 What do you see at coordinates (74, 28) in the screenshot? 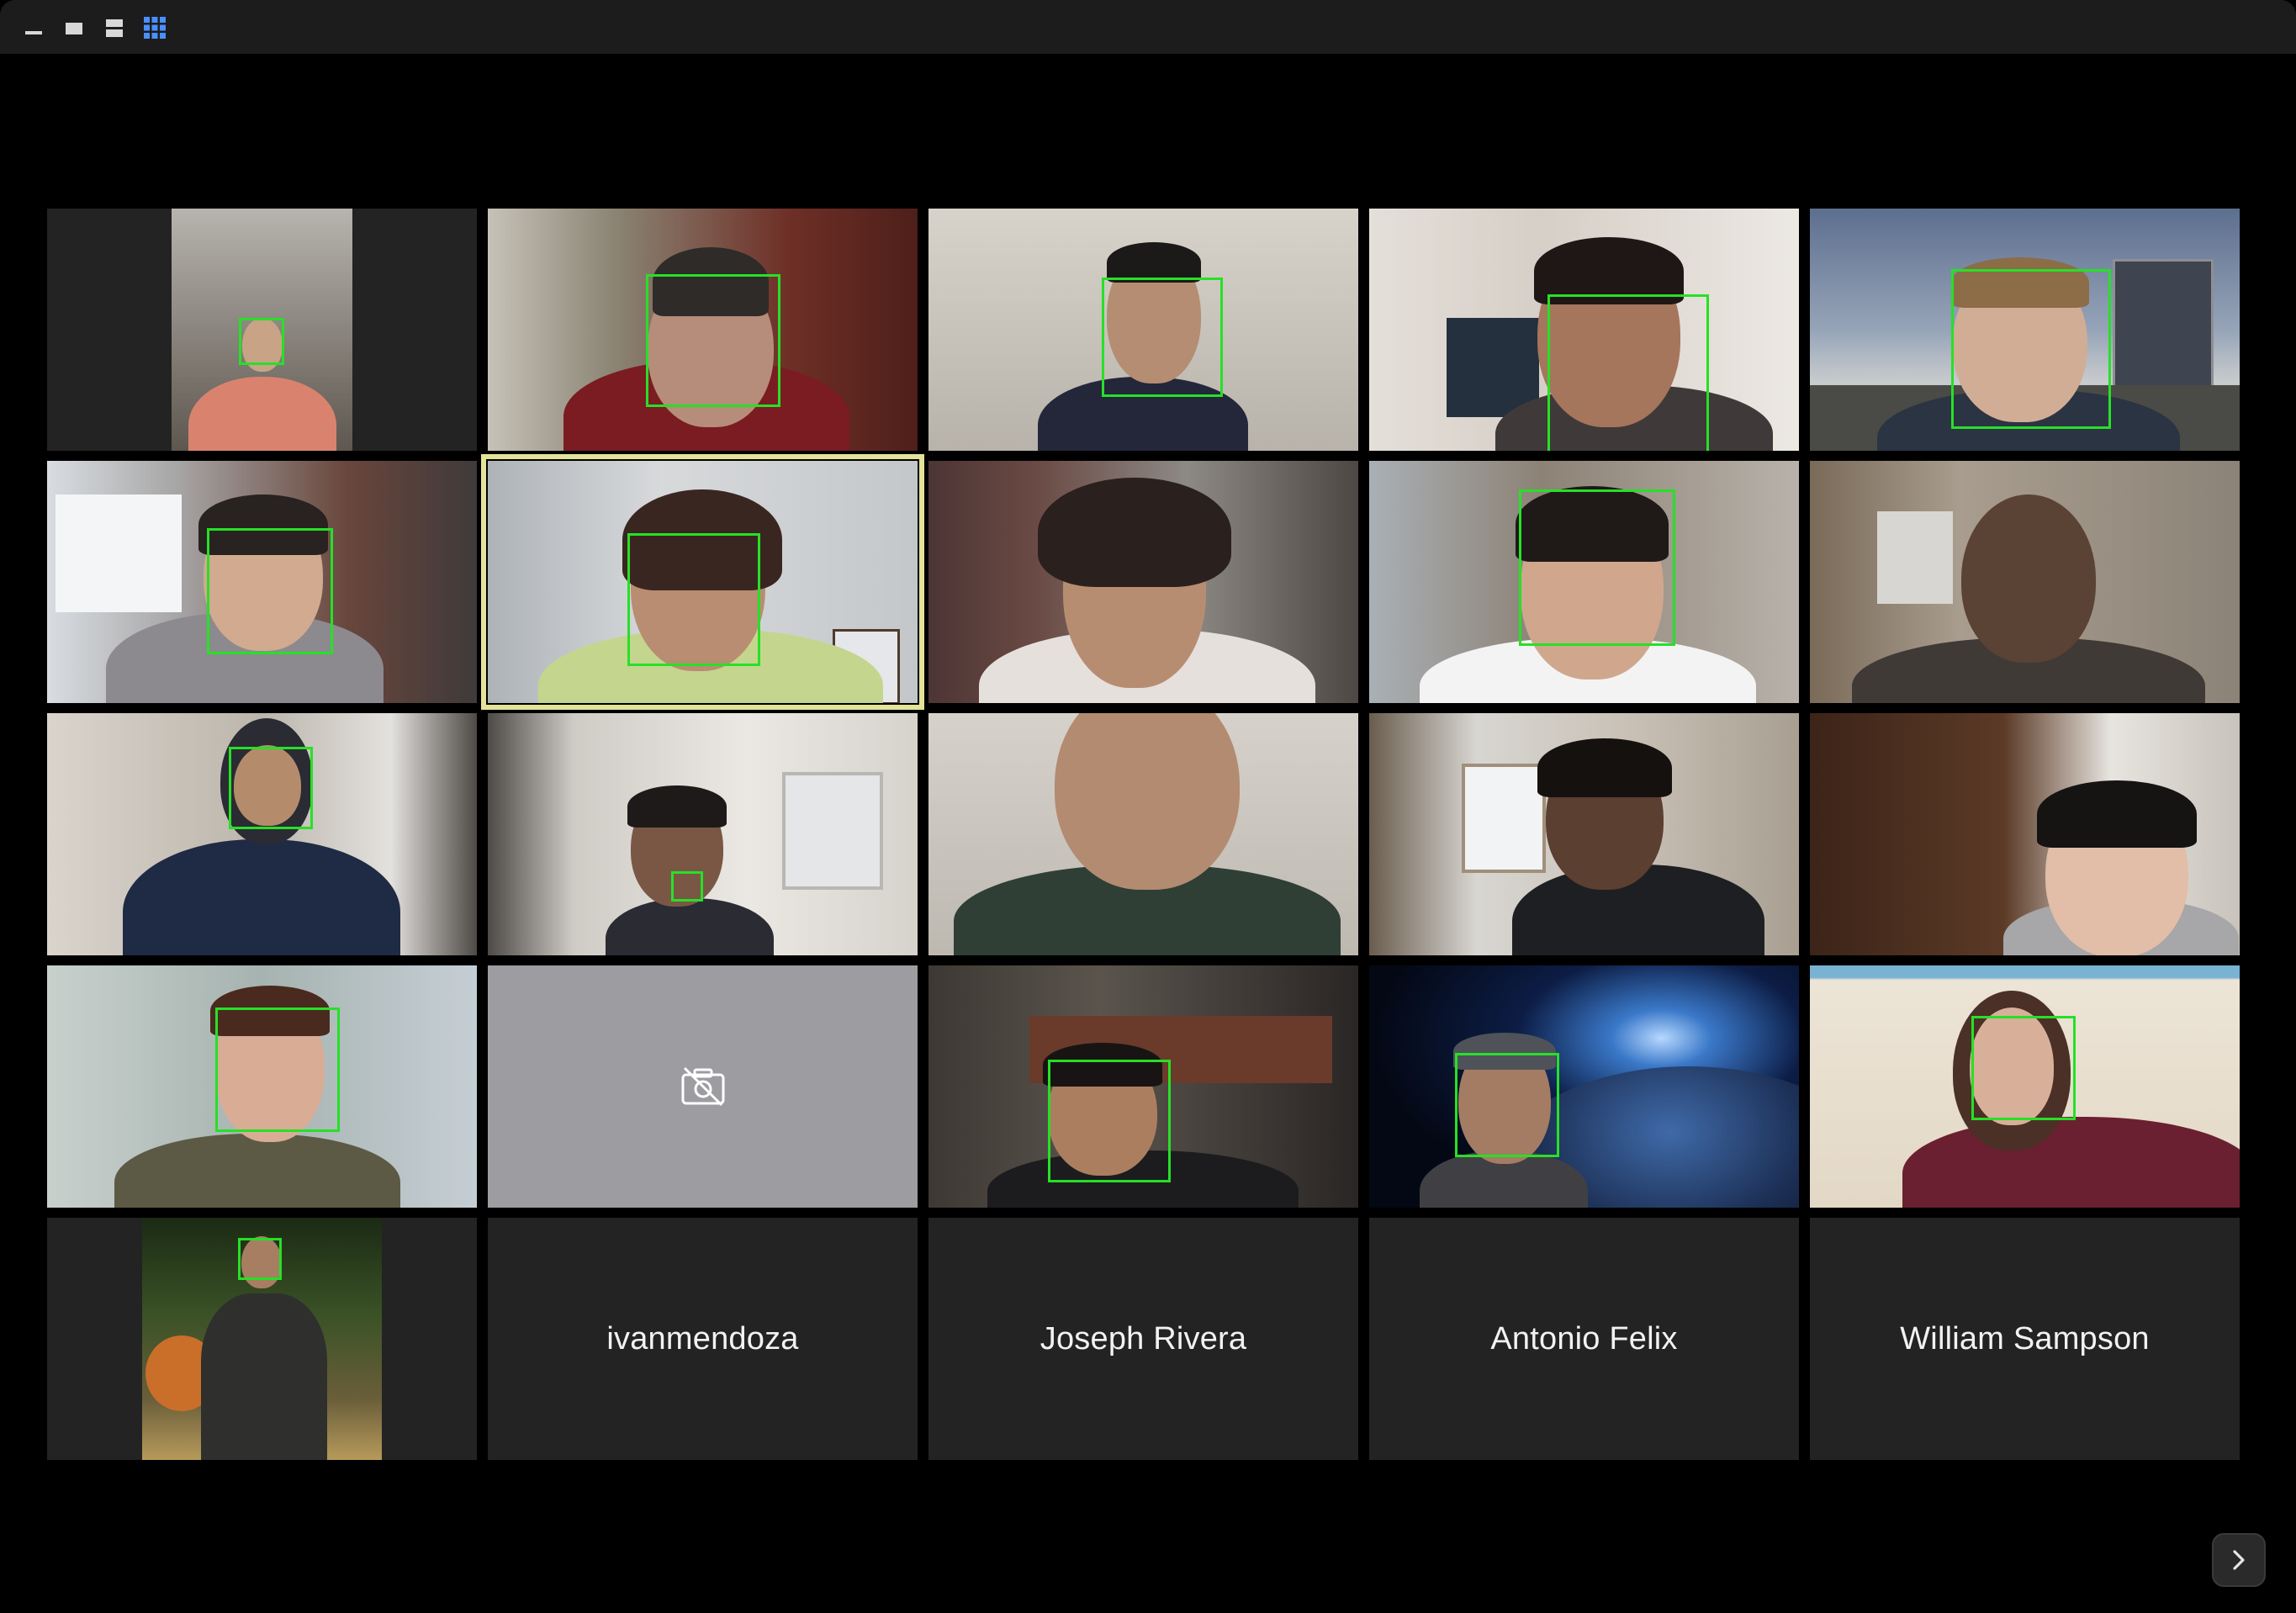
I see `speaker-view-icon` at bounding box center [74, 28].